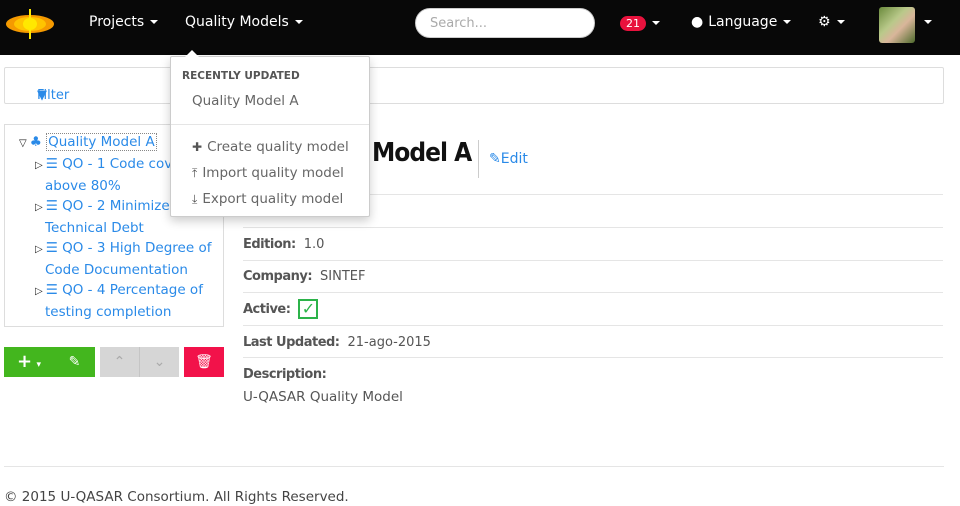  Describe the element at coordinates (241, 76) in the screenshot. I see `dropdown-header: RECENTLY UPDATED` at that location.